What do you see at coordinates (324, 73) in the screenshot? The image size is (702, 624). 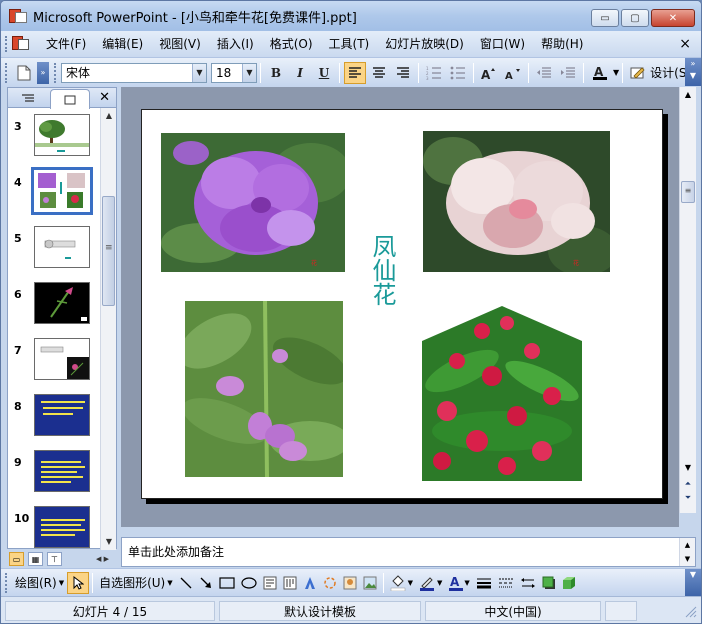 I see `underline-button: U` at bounding box center [324, 73].